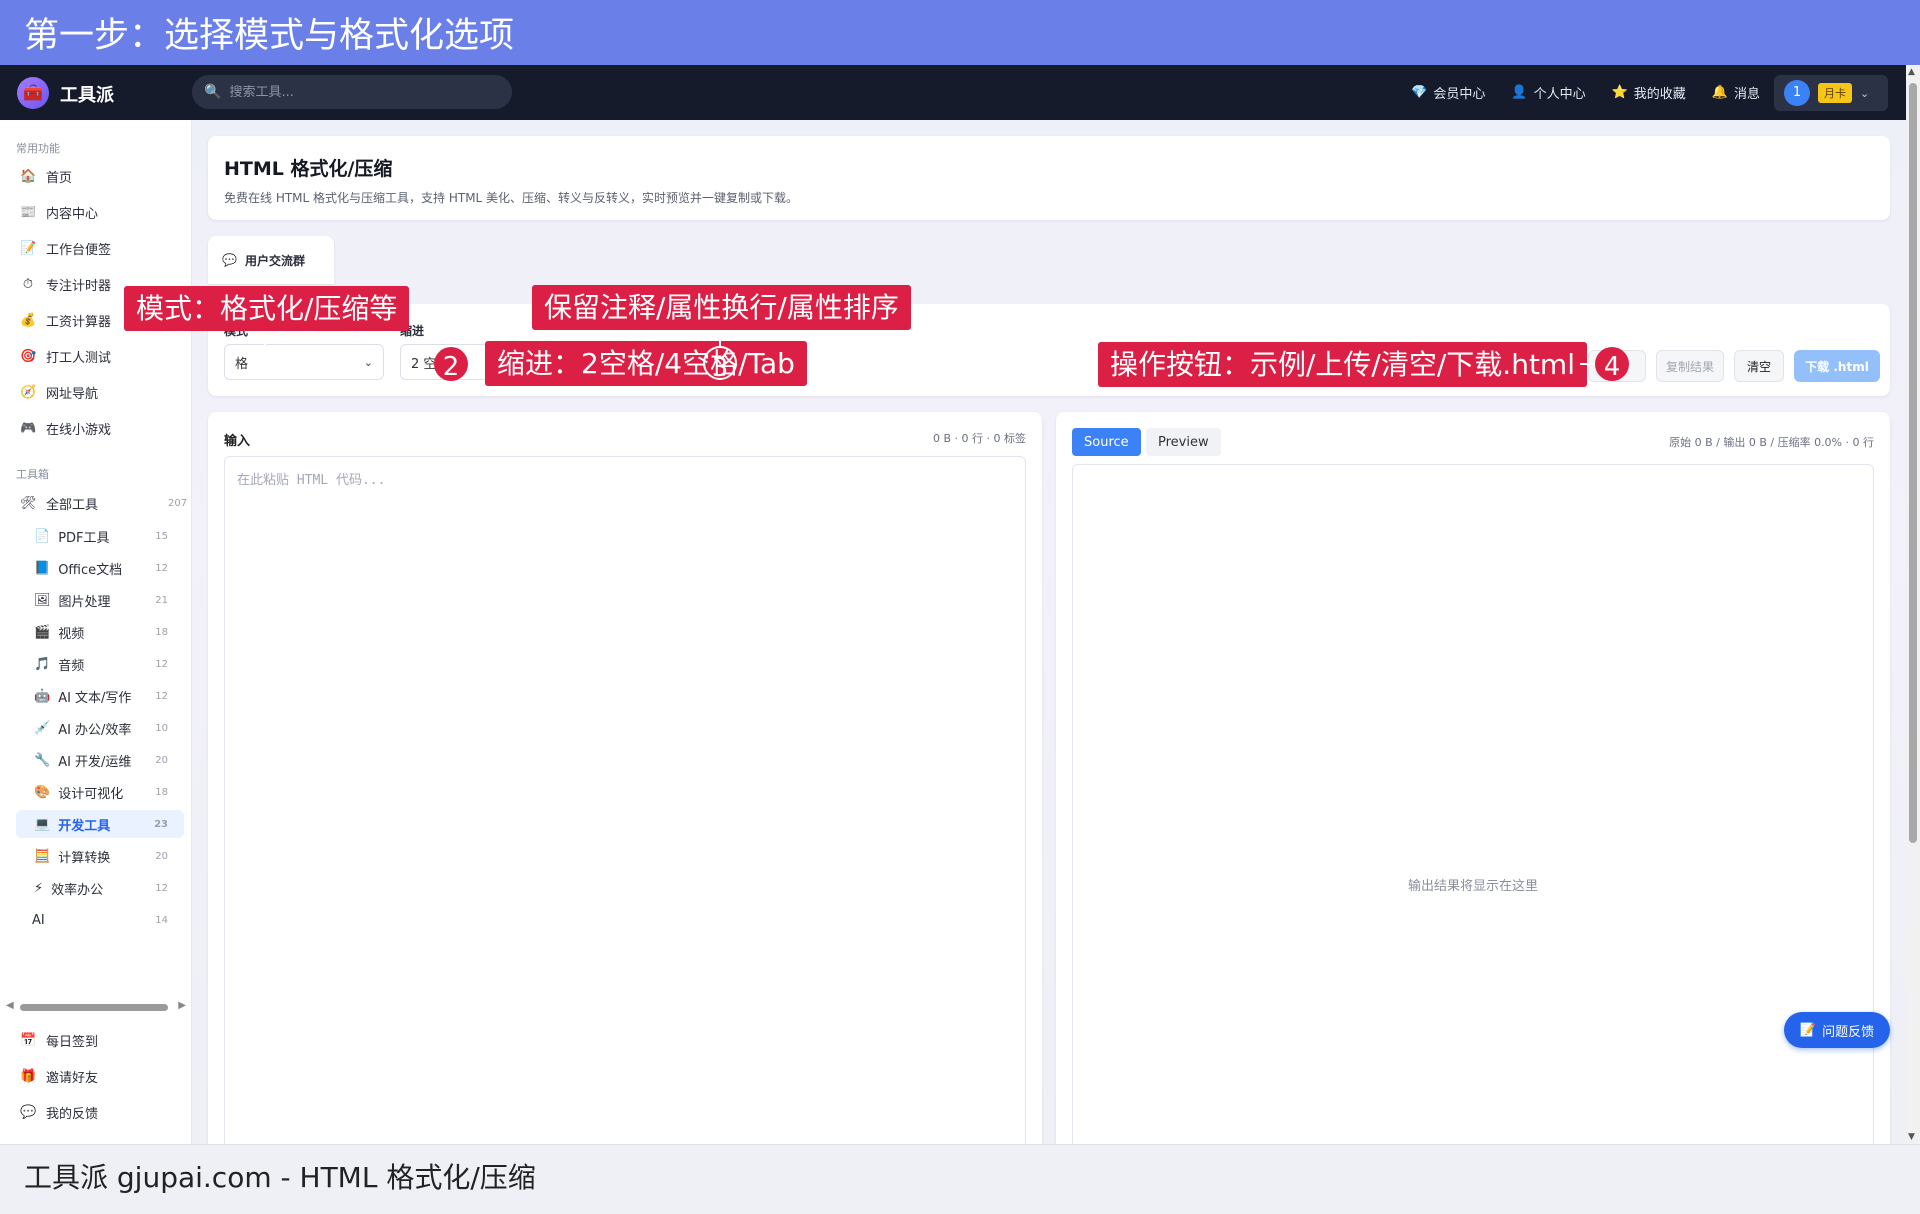  Describe the element at coordinates (104, 503) in the screenshot. I see `sidebar-item-all-tools: 🛠 全部工具 207` at that location.